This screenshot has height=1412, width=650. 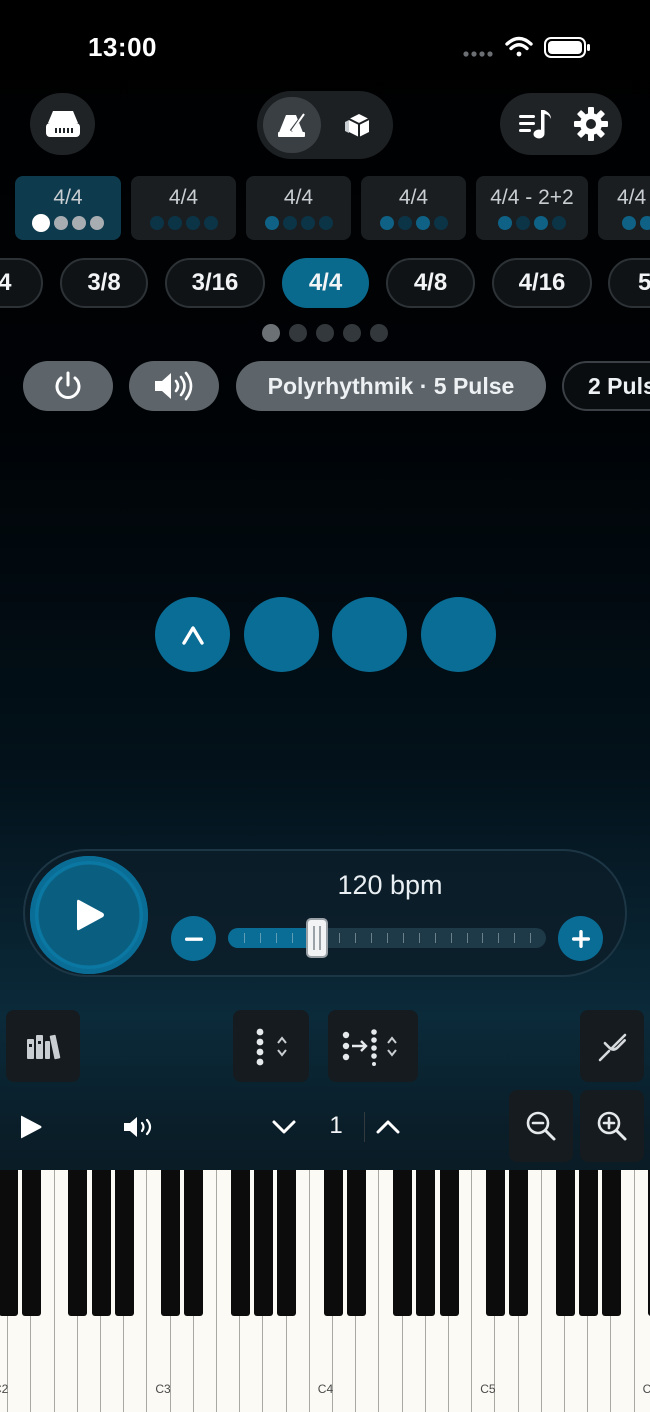 What do you see at coordinates (390, 885) in the screenshot?
I see `bpm-label: 120 bpm` at bounding box center [390, 885].